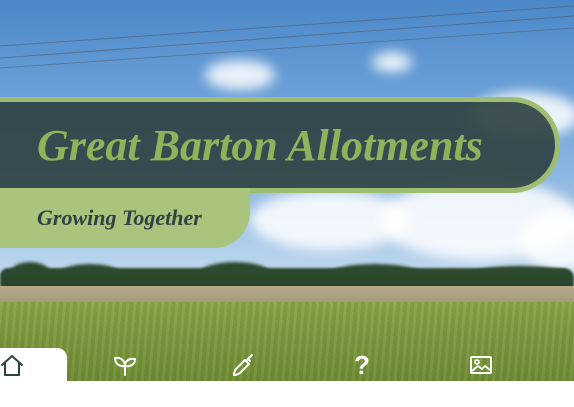 Image resolution: width=574 pixels, height=407 pixels. I want to click on nav-item-plots, so click(244, 364).